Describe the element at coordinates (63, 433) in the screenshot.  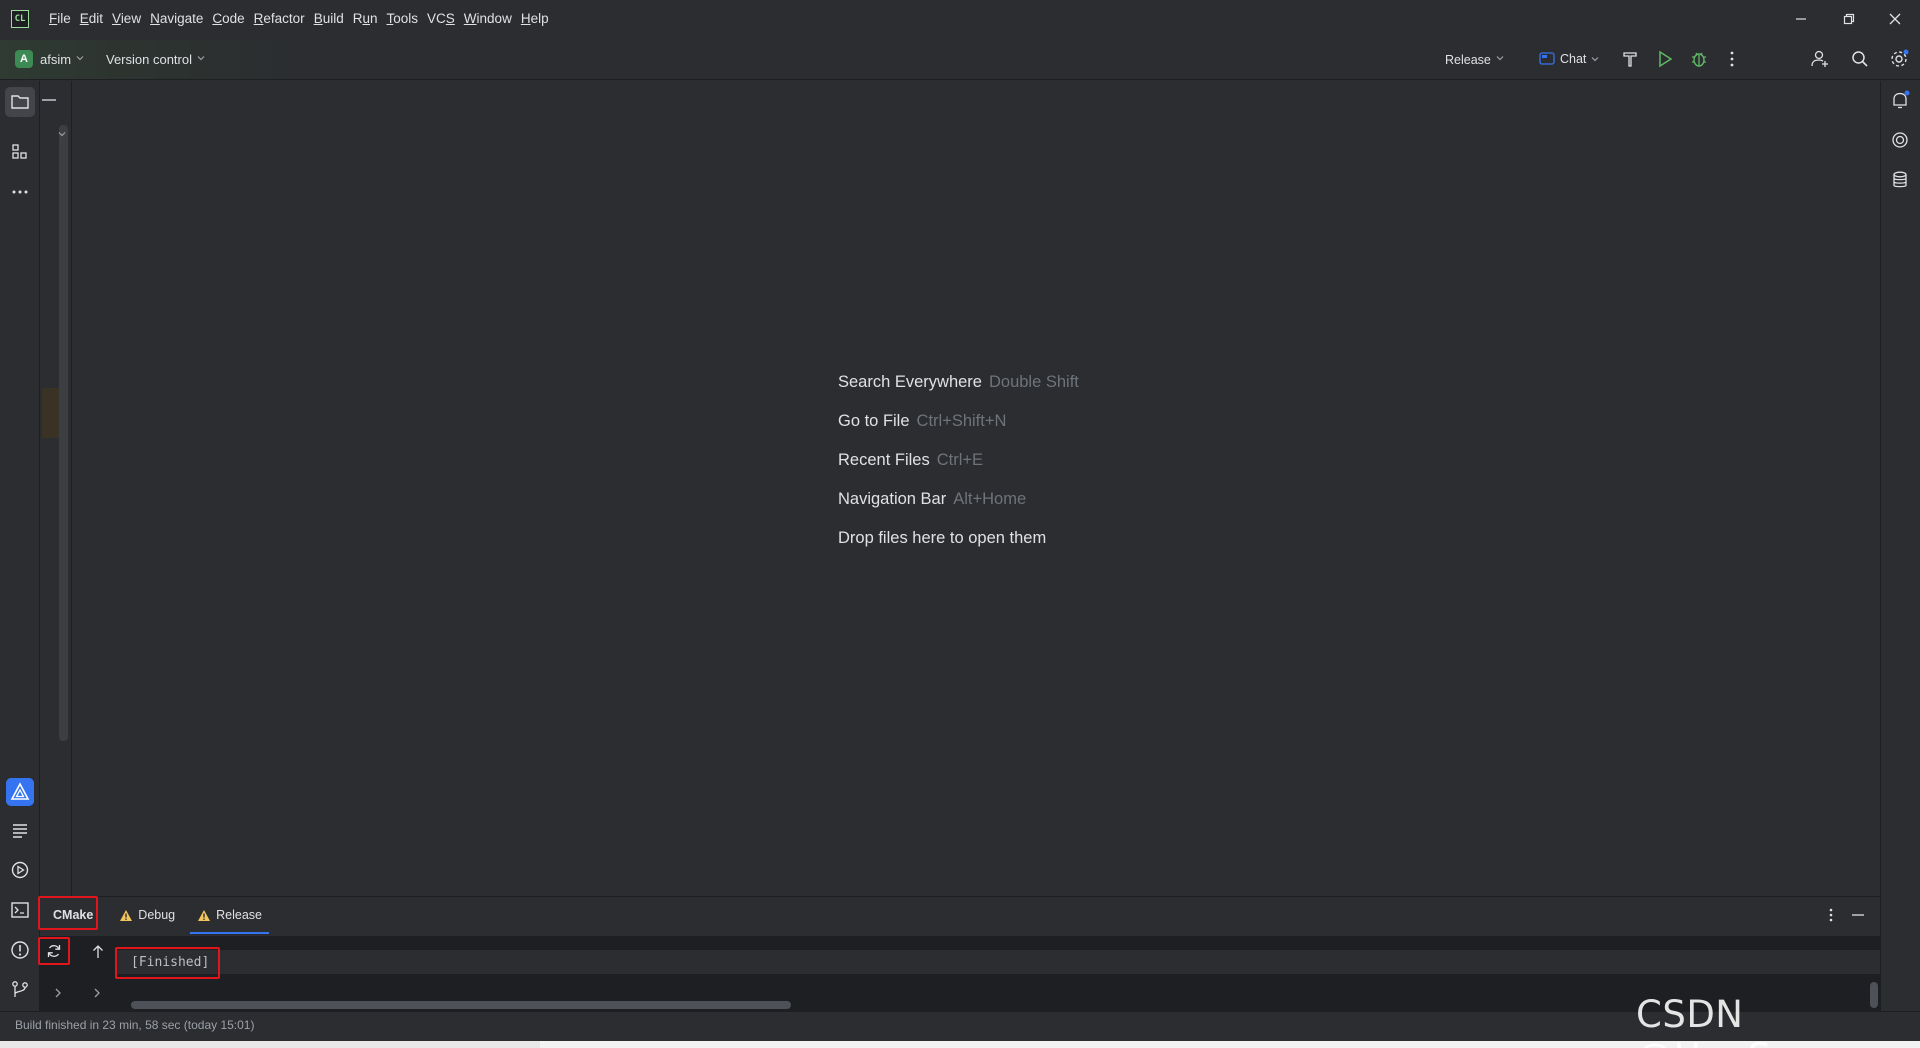
I see `vertical-scrollbar` at that location.